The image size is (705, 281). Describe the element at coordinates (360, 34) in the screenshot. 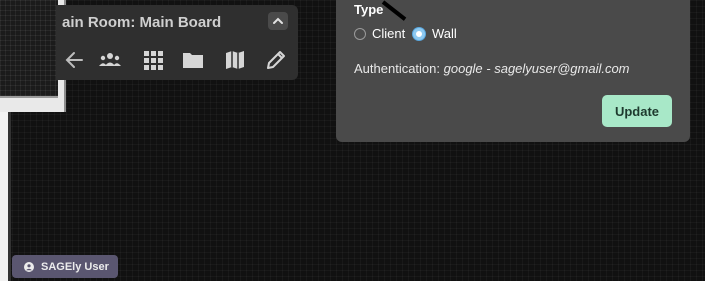

I see `radio-client` at that location.